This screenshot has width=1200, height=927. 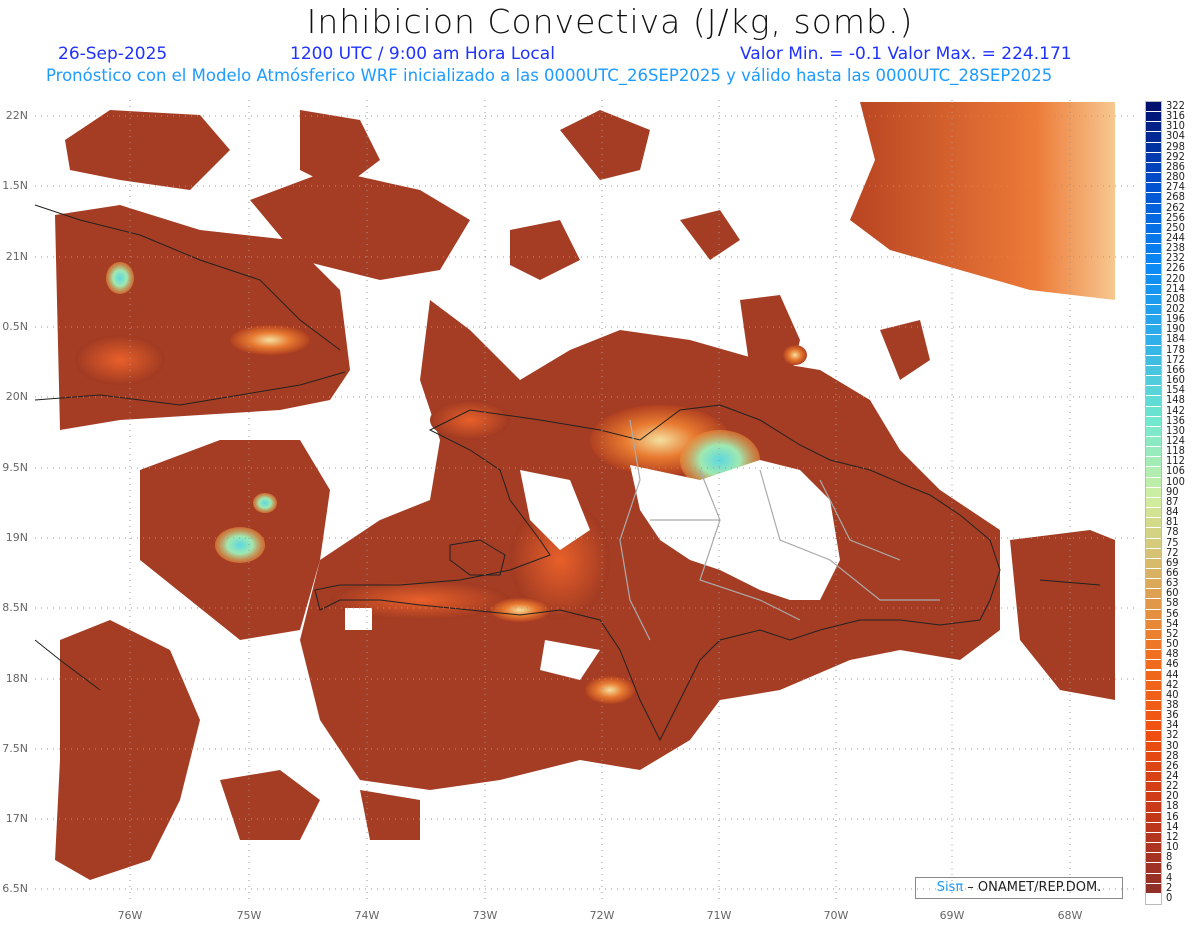 What do you see at coordinates (16, 678) in the screenshot?
I see `lat-label: 18N` at bounding box center [16, 678].